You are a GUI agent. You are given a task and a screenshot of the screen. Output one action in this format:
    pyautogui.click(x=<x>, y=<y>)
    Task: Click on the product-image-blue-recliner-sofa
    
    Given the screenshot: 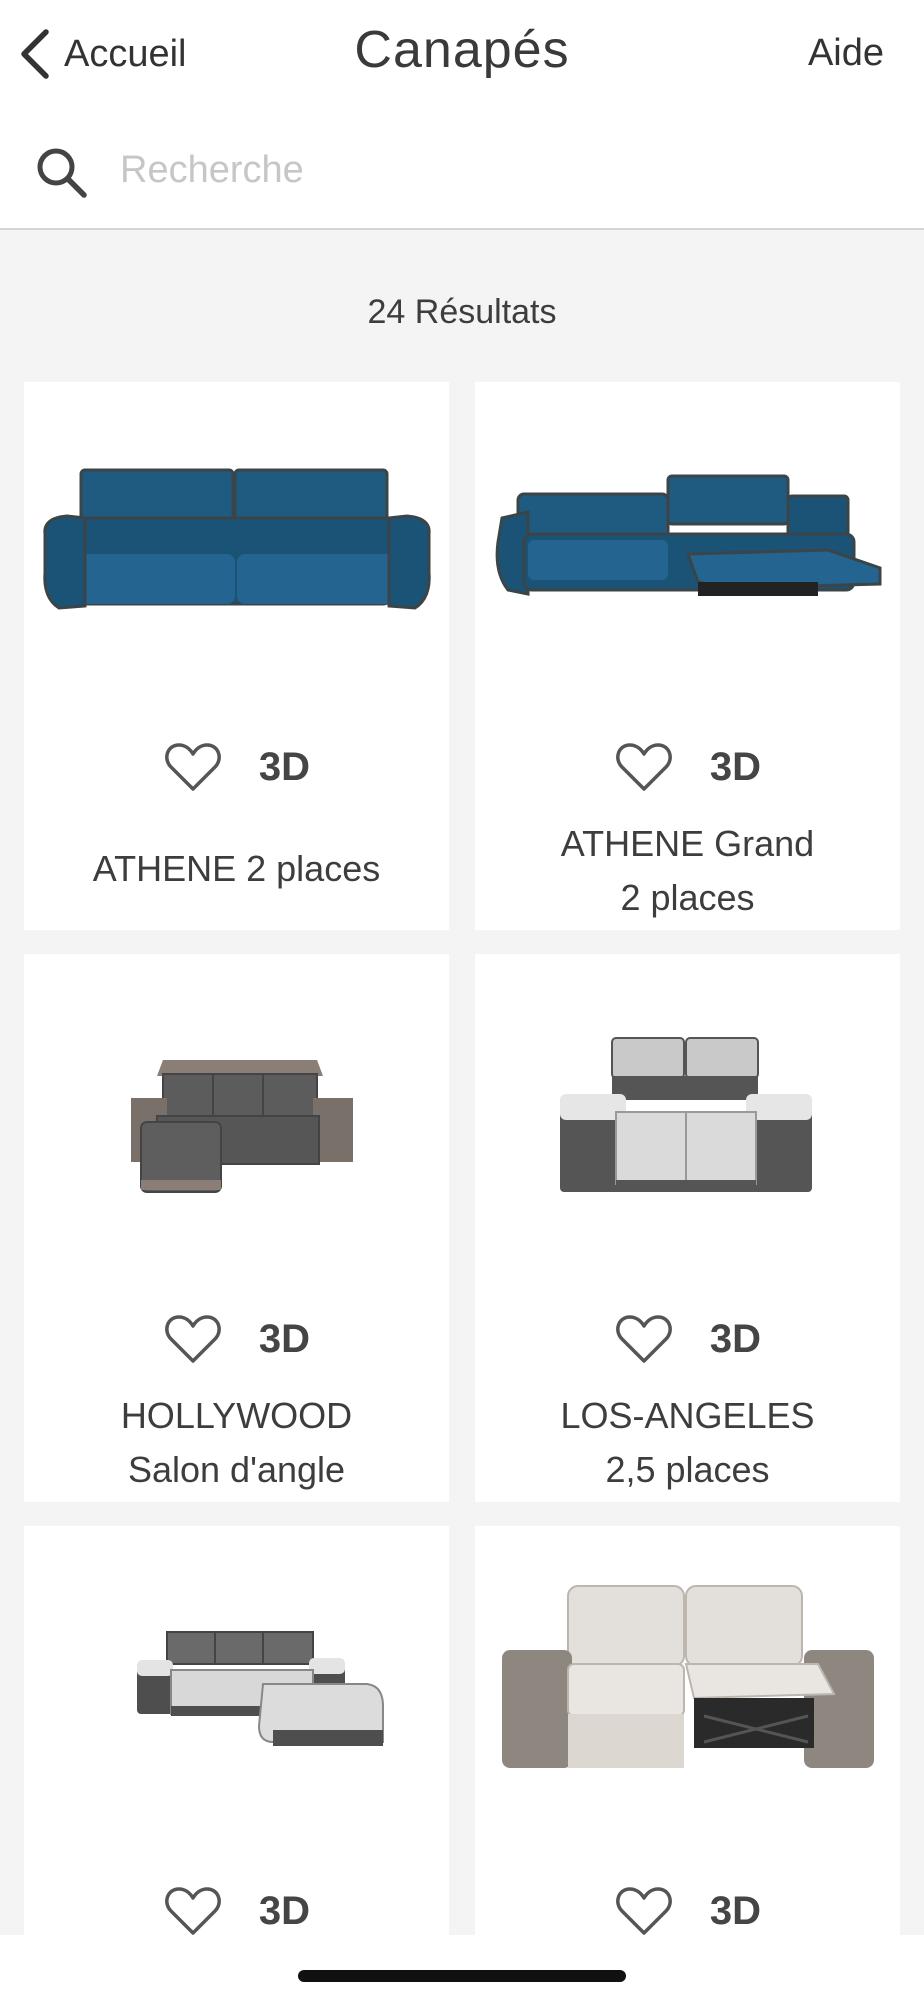 What is the action you would take?
    pyautogui.click(x=687, y=532)
    